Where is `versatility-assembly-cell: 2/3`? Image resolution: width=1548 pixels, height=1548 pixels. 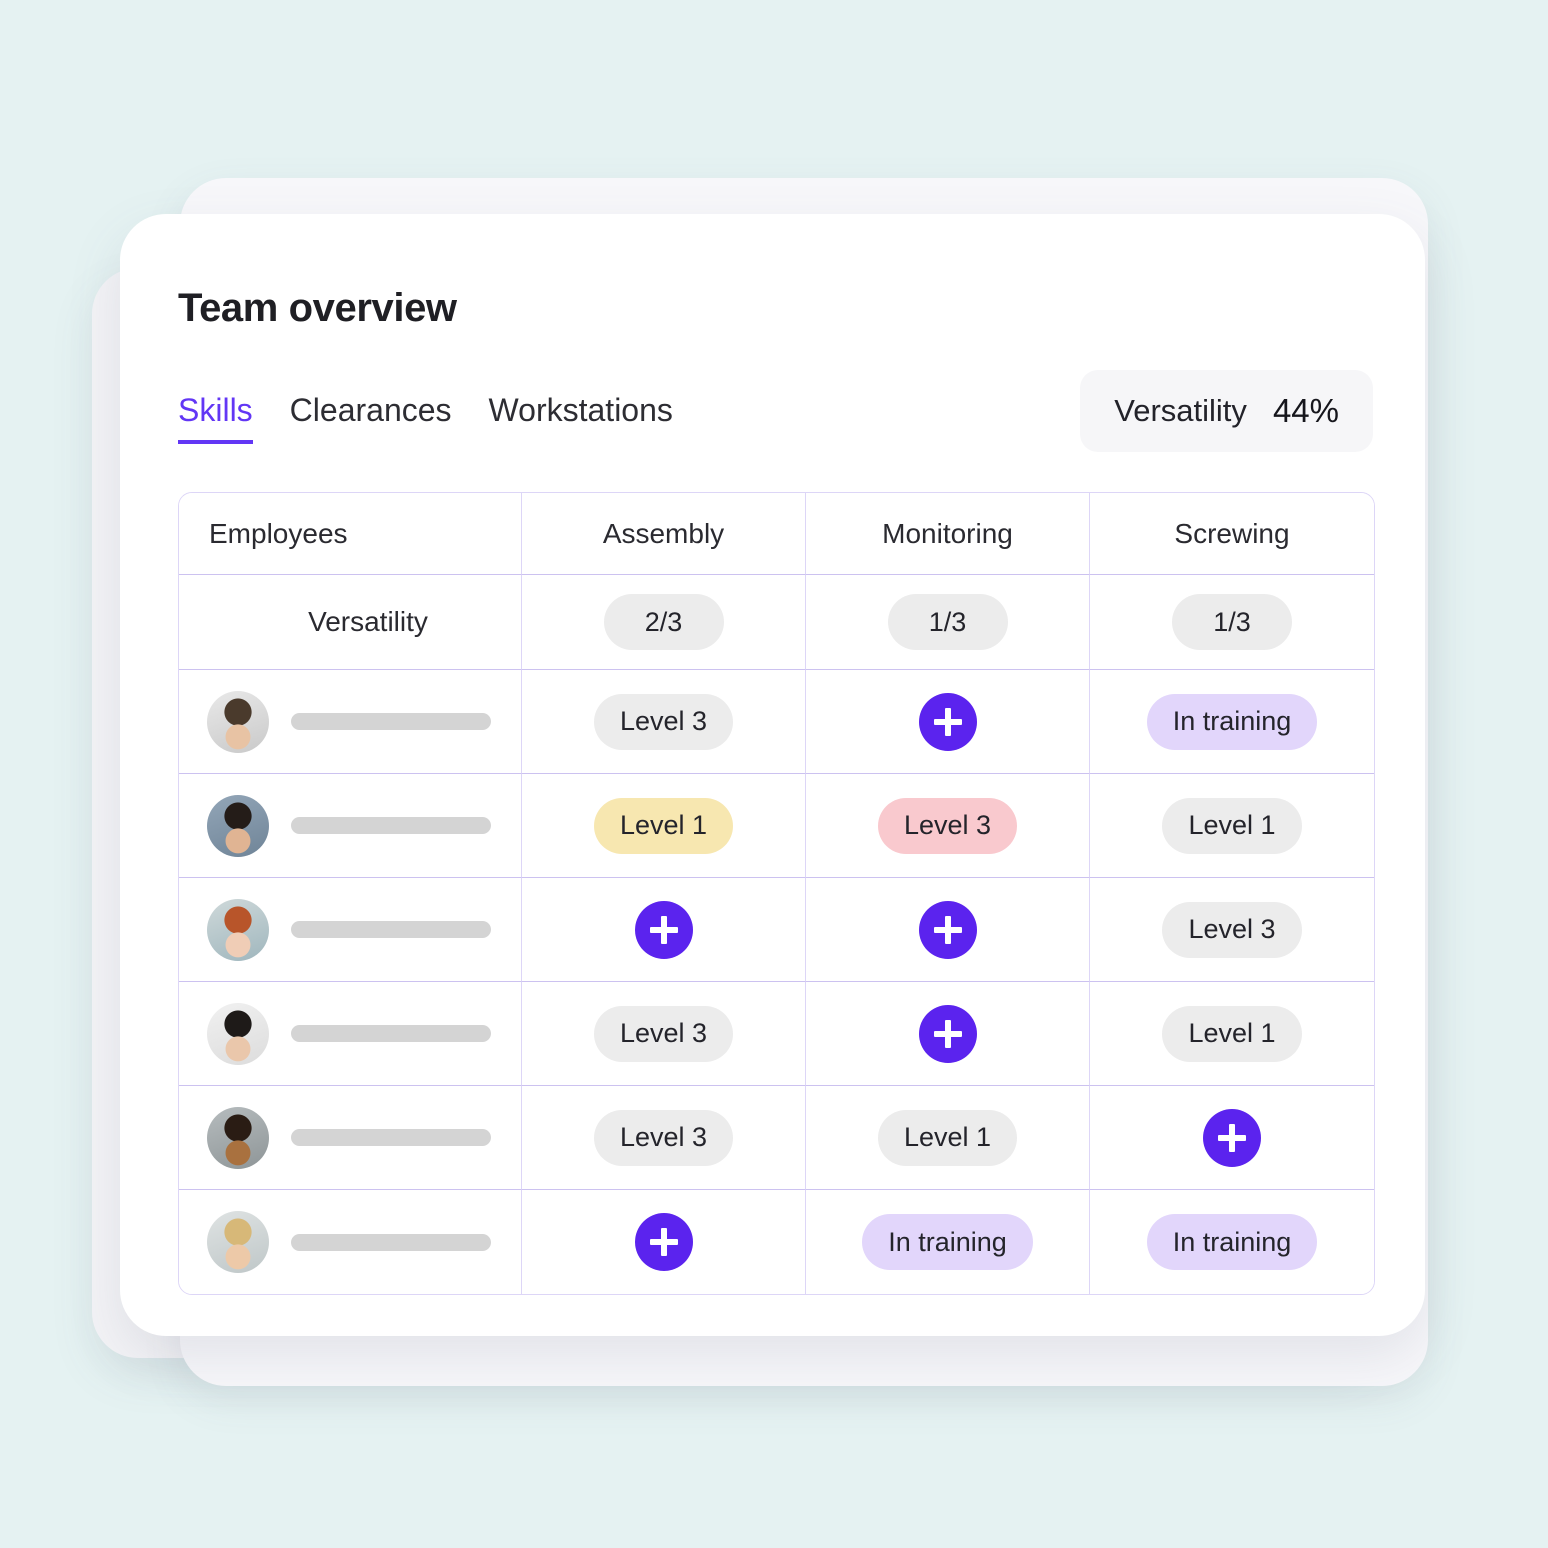 versatility-assembly-cell: 2/3 is located at coordinates (664, 622).